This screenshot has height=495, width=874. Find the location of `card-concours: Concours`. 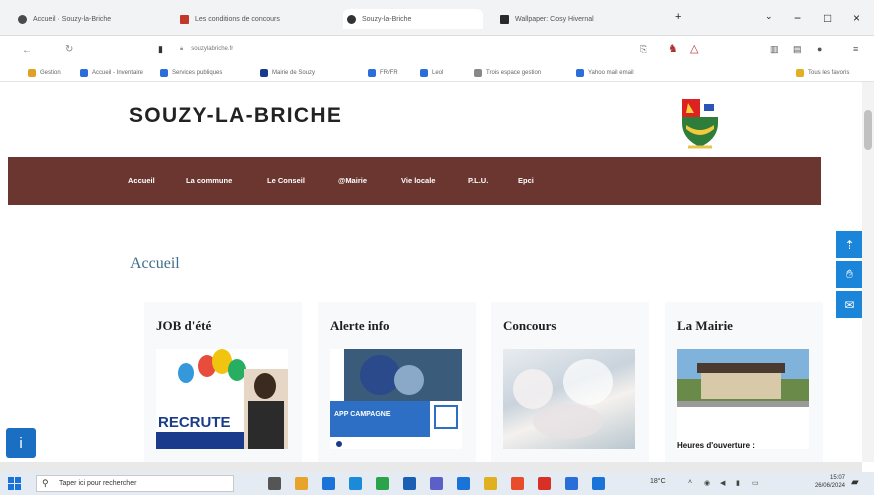

card-concours: Concours is located at coordinates (570, 382).